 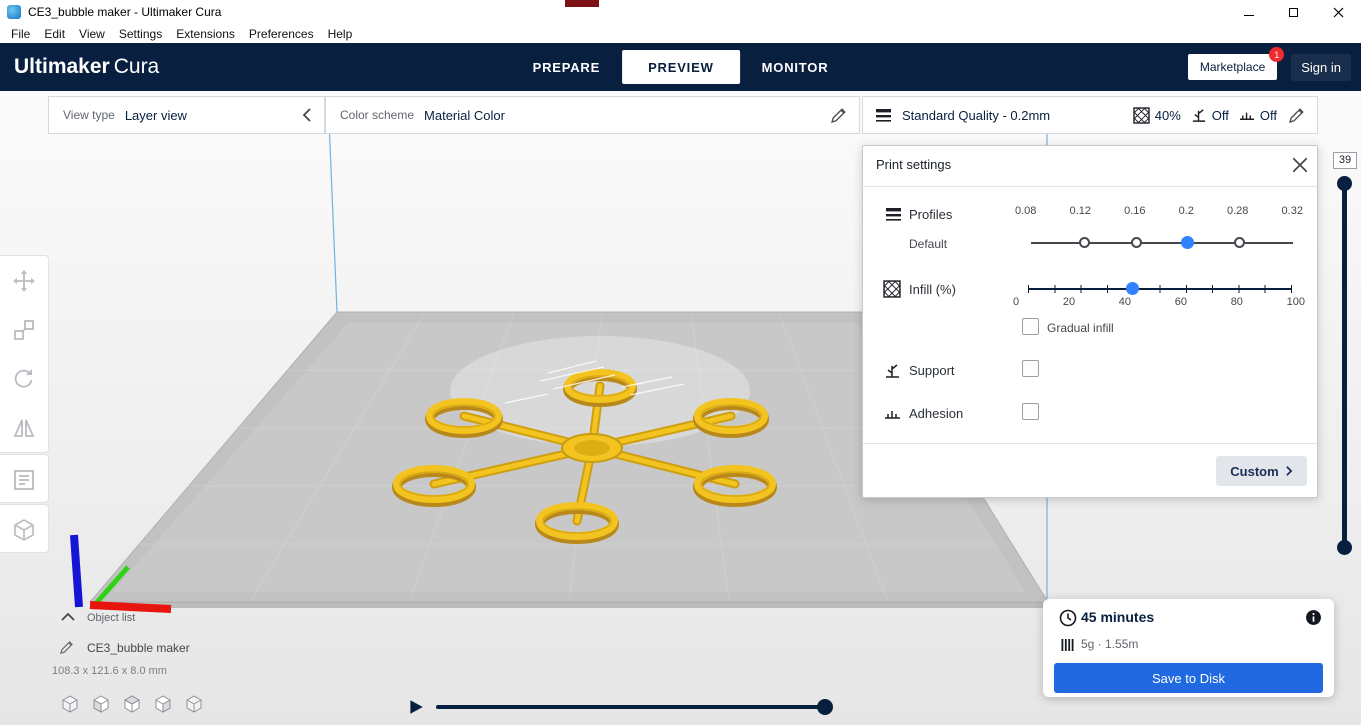 I want to click on view-type-card: View type Layer view, so click(x=186, y=115).